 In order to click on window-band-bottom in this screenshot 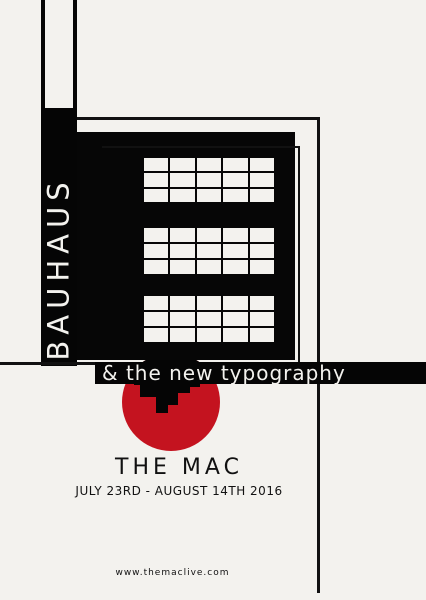, I will do `click(209, 319)`.